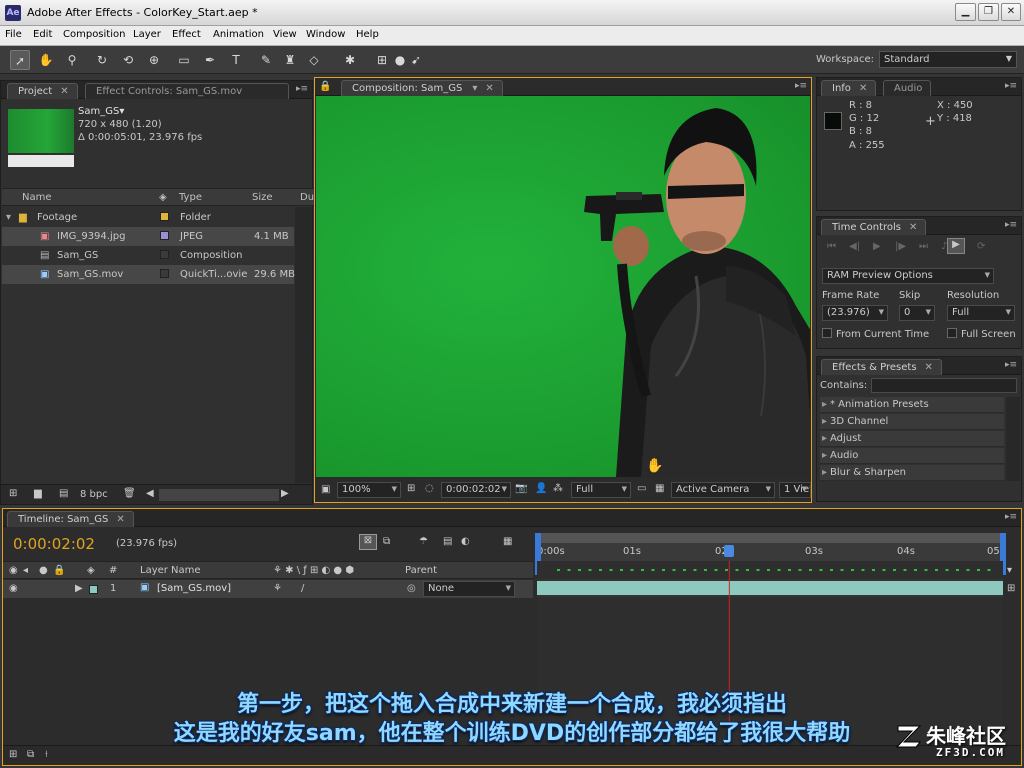 Image resolution: width=1024 pixels, height=768 pixels. I want to click on selection-tool-icon: ➚, so click(20, 60).